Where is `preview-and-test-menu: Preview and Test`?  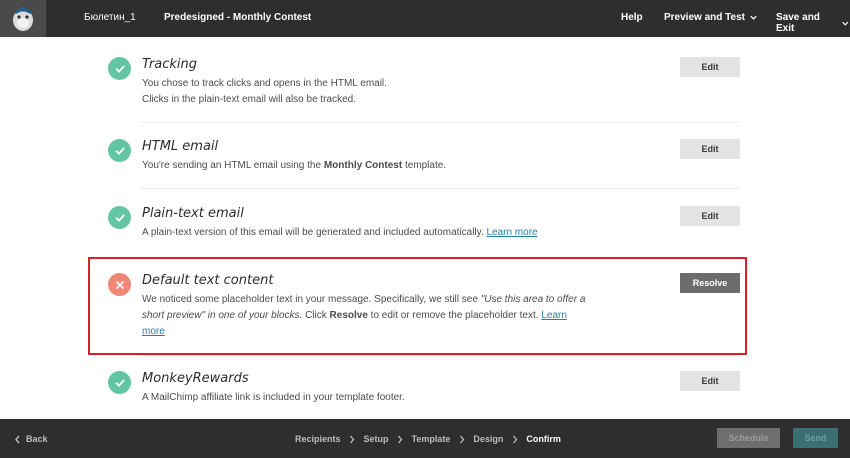
preview-and-test-menu: Preview and Test is located at coordinates (711, 17).